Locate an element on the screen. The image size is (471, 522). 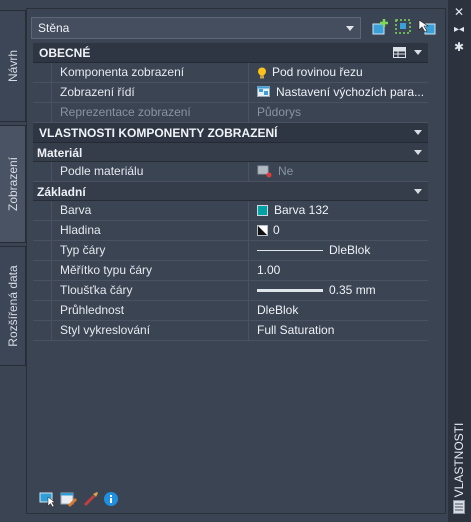
property-value: Pod rovinou řezu is located at coordinates (338, 72).